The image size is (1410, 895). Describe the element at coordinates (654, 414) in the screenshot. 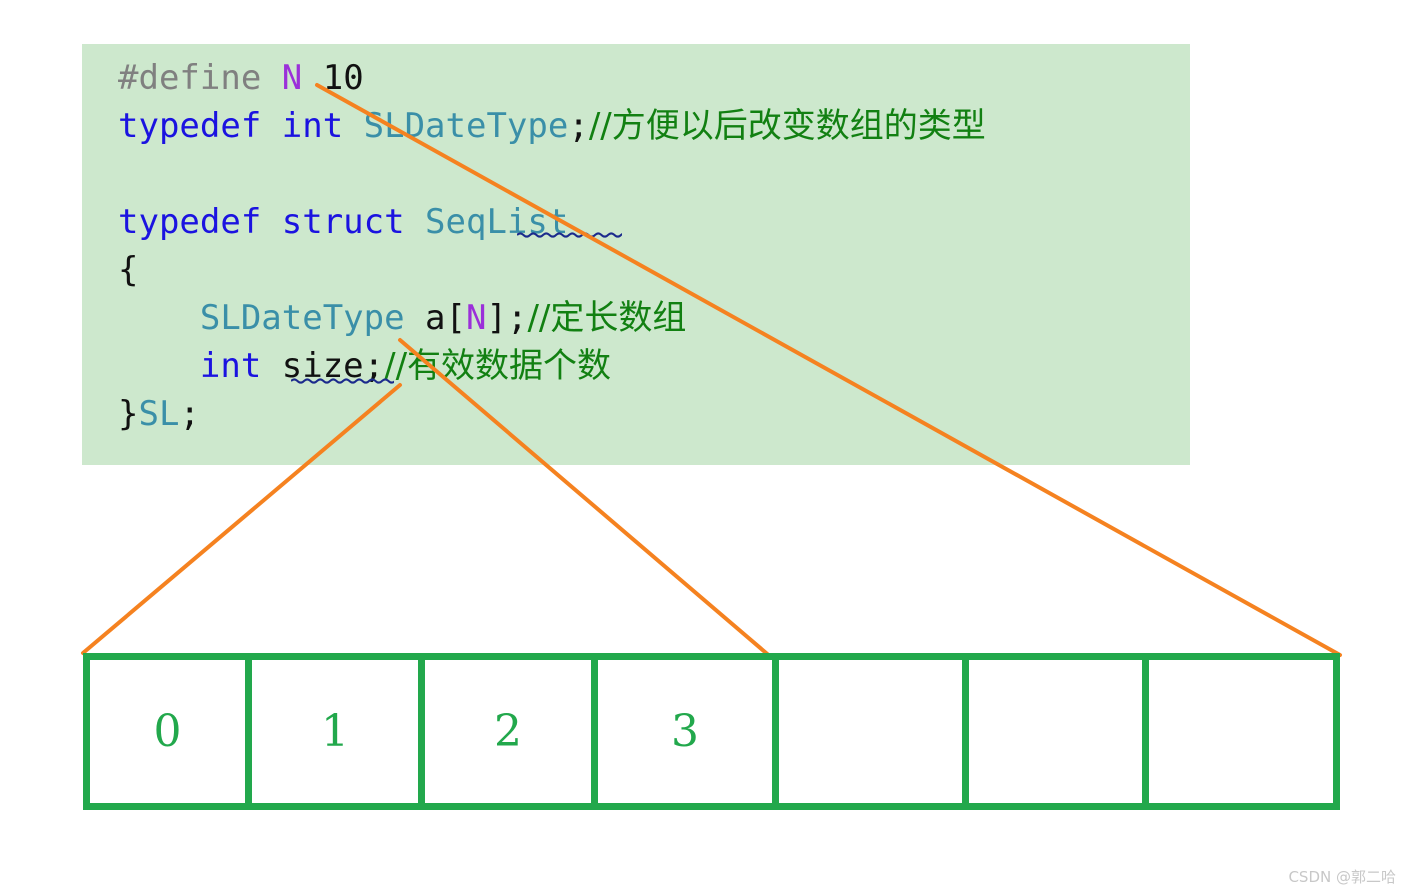

I see `line-close-brace: }SL;` at that location.